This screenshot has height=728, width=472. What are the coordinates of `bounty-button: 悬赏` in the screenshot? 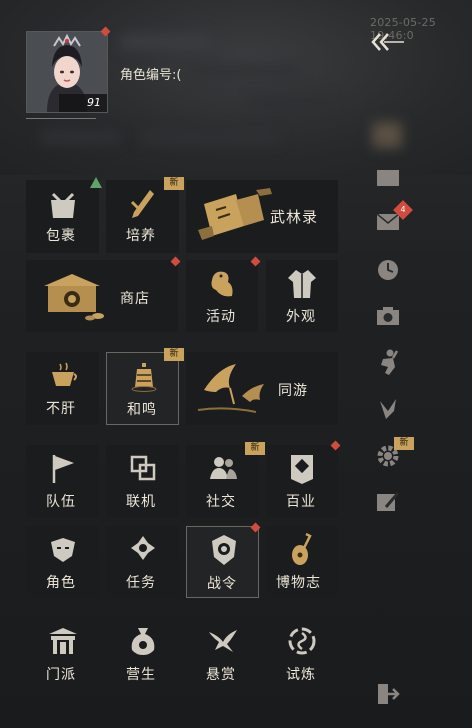 It's located at (222, 654).